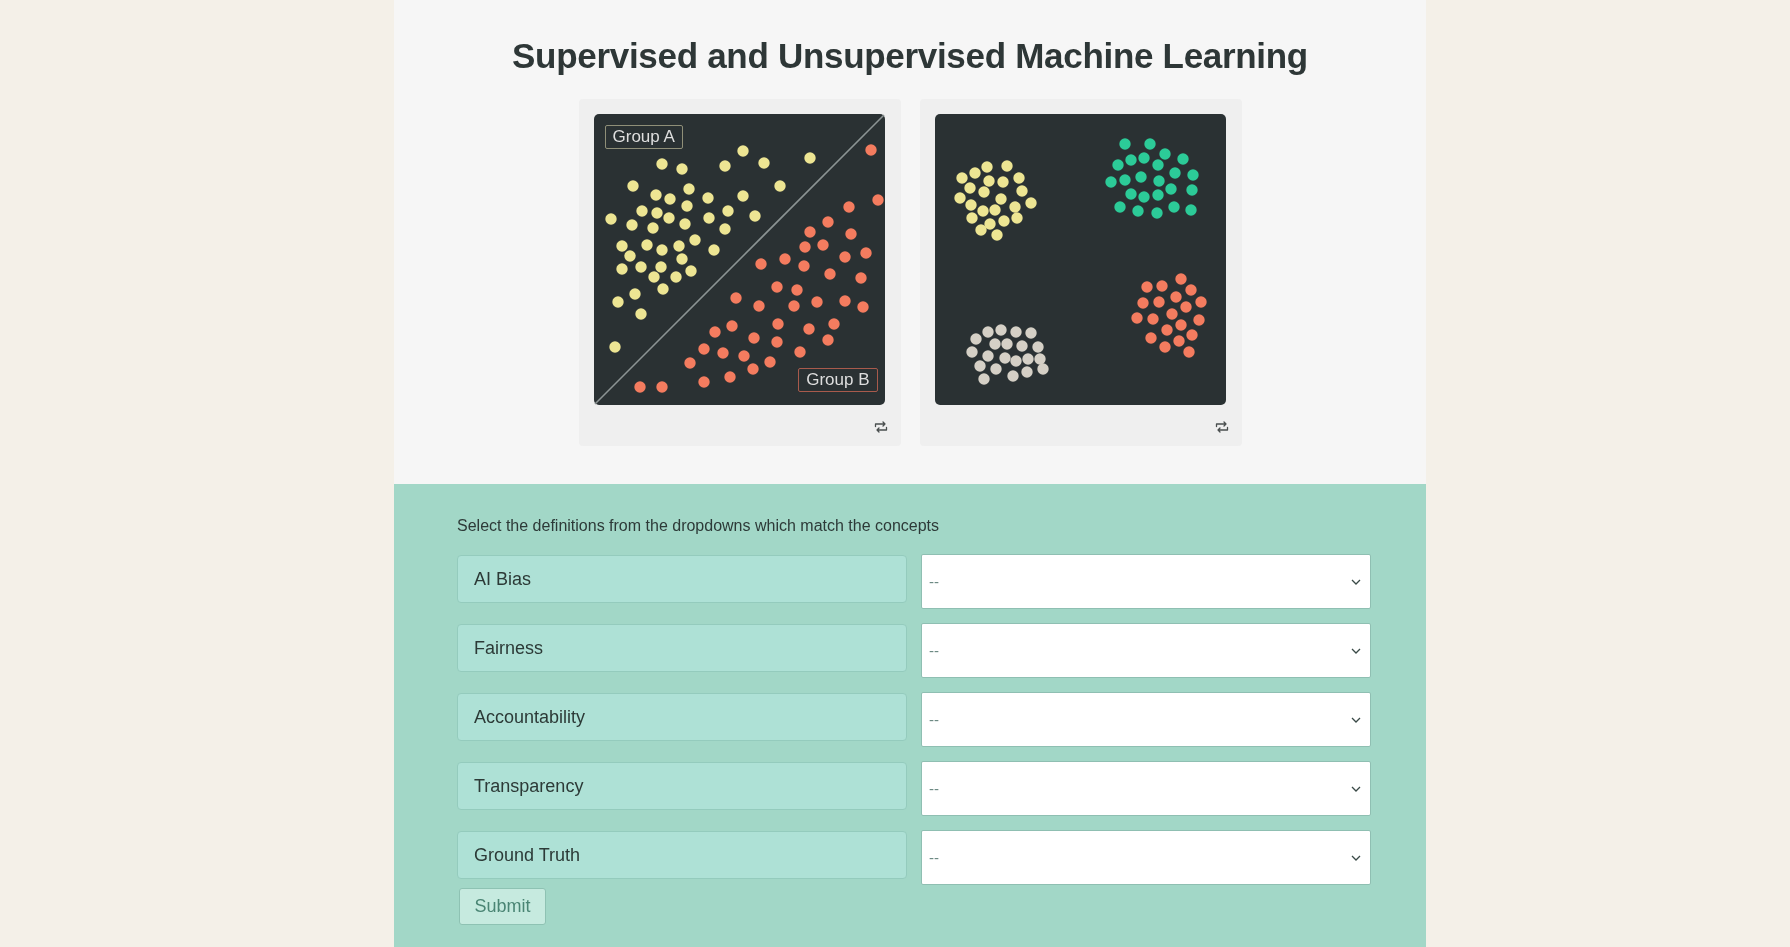 Image resolution: width=1790 pixels, height=947 pixels. What do you see at coordinates (682, 579) in the screenshot?
I see `concept-label: AI Bias` at bounding box center [682, 579].